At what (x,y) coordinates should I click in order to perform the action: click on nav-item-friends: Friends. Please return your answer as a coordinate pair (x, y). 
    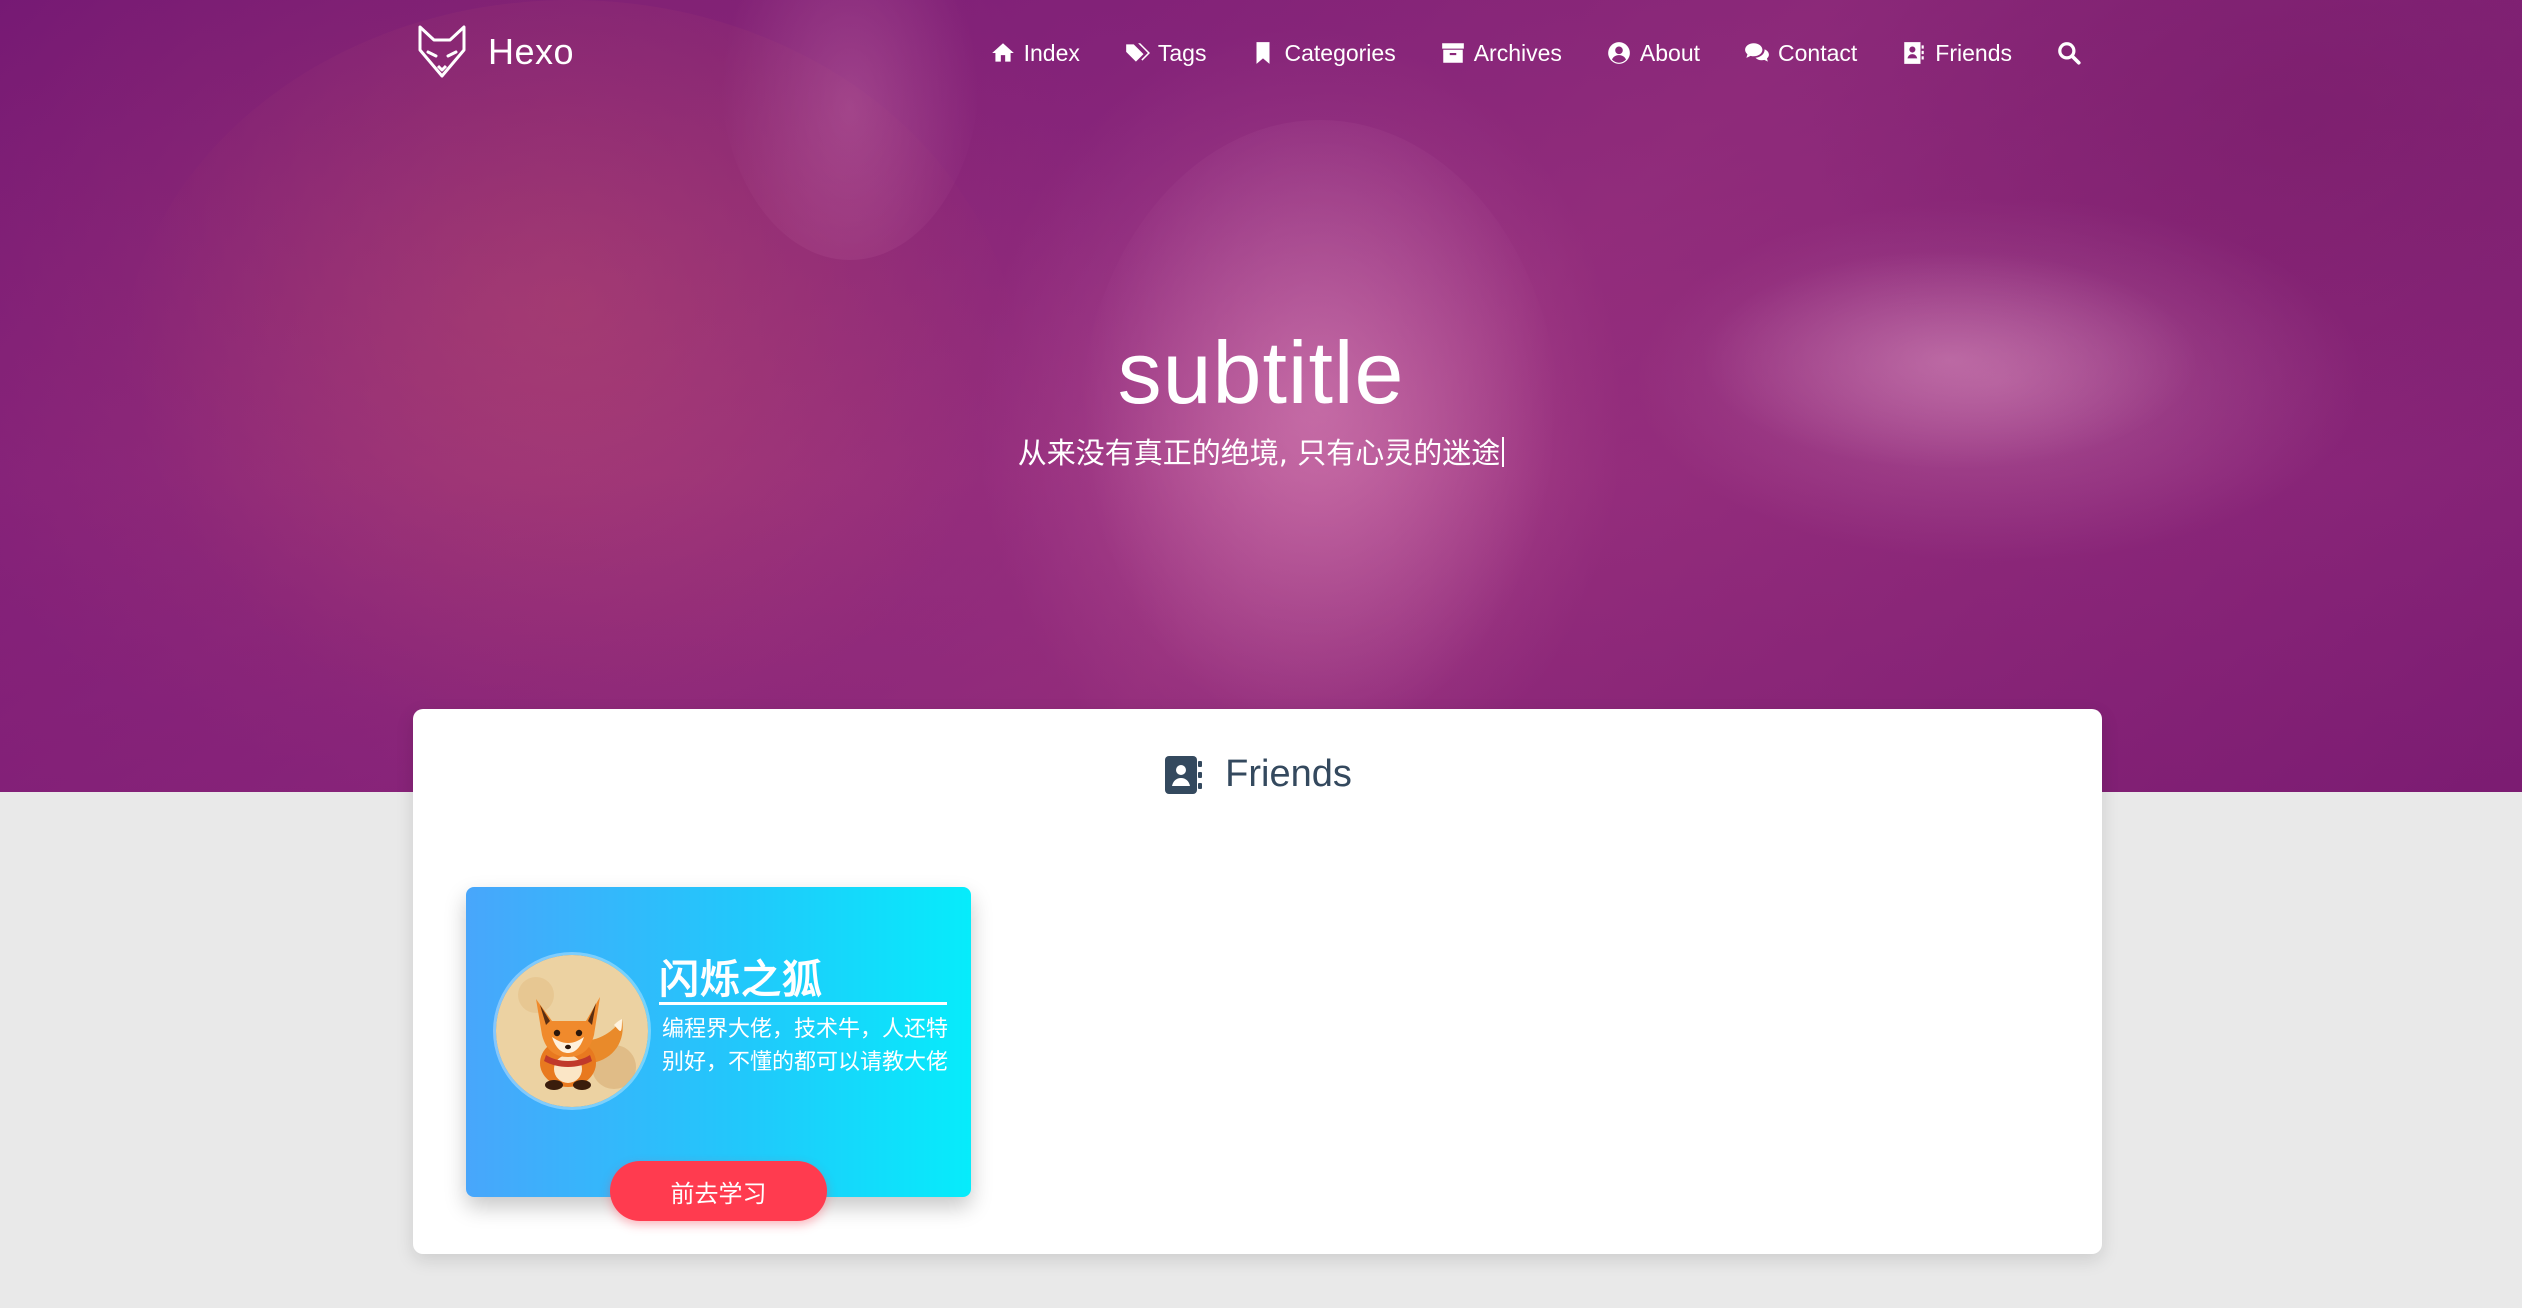
    Looking at the image, I should click on (1956, 53).